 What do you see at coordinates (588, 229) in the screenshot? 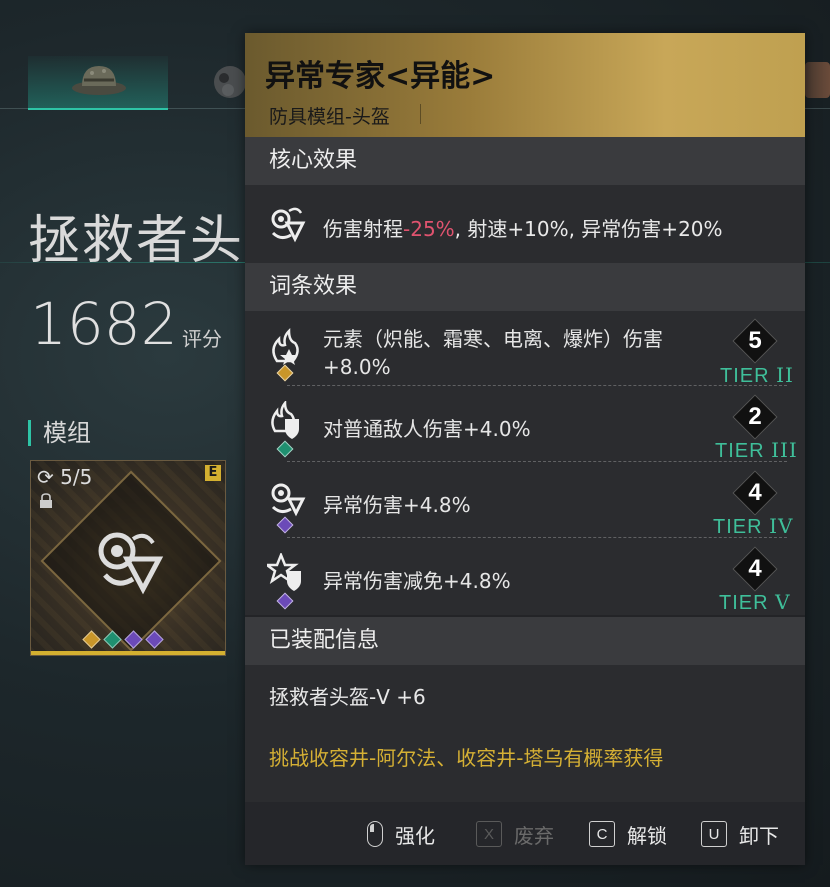
I see `core-effect-suffix: , 射速+10%, 异常伤害+20%` at bounding box center [588, 229].